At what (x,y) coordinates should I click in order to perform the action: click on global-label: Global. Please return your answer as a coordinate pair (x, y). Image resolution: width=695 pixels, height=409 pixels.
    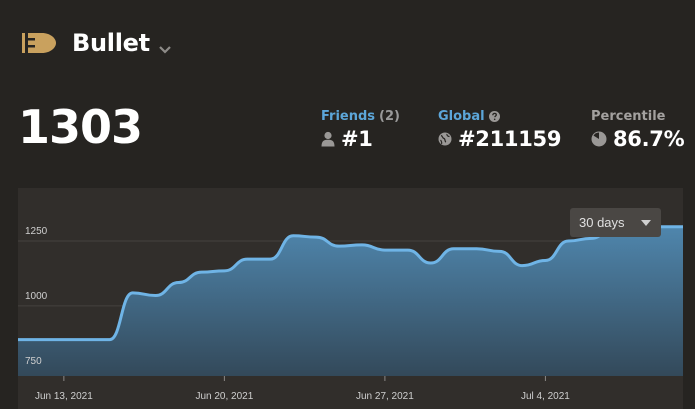
    Looking at the image, I should click on (461, 116).